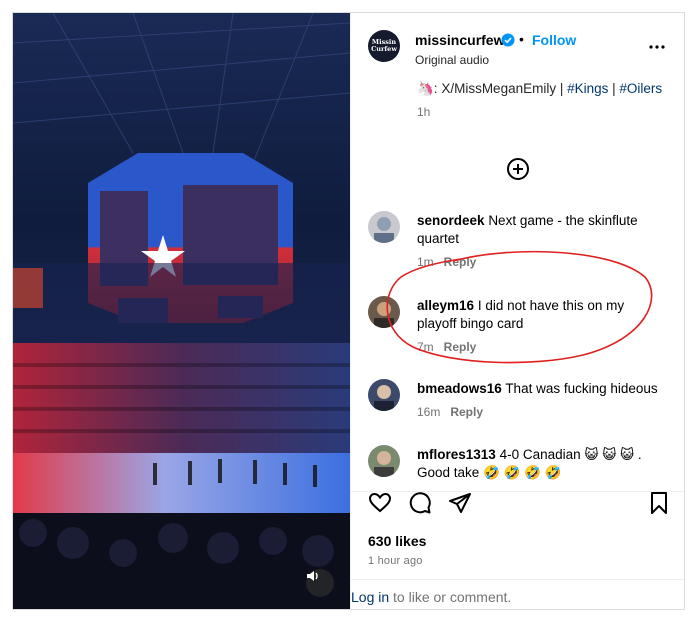 This screenshot has height=629, width=690. I want to click on account-username: missincurfew, so click(459, 40).